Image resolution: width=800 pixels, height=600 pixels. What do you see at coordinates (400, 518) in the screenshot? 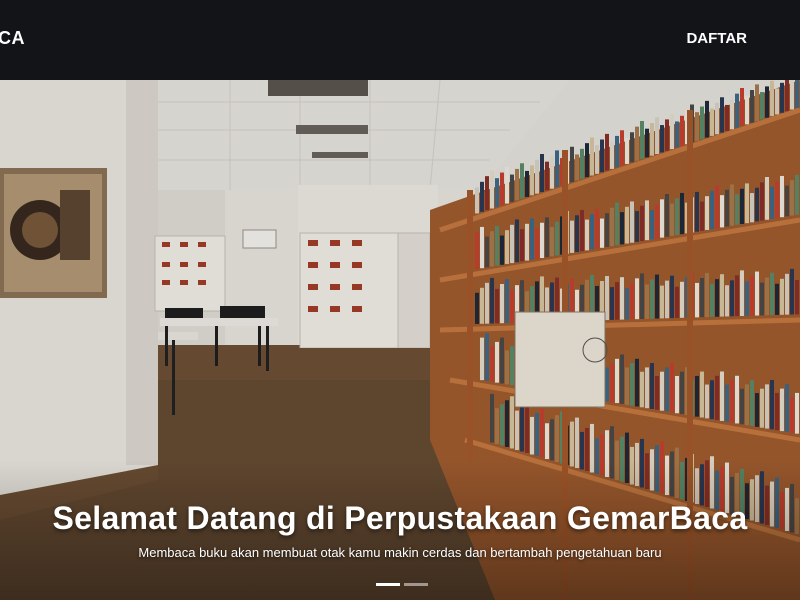
I see `hero-title: Selamat Datang di Perpustakaan GemarBaca` at bounding box center [400, 518].